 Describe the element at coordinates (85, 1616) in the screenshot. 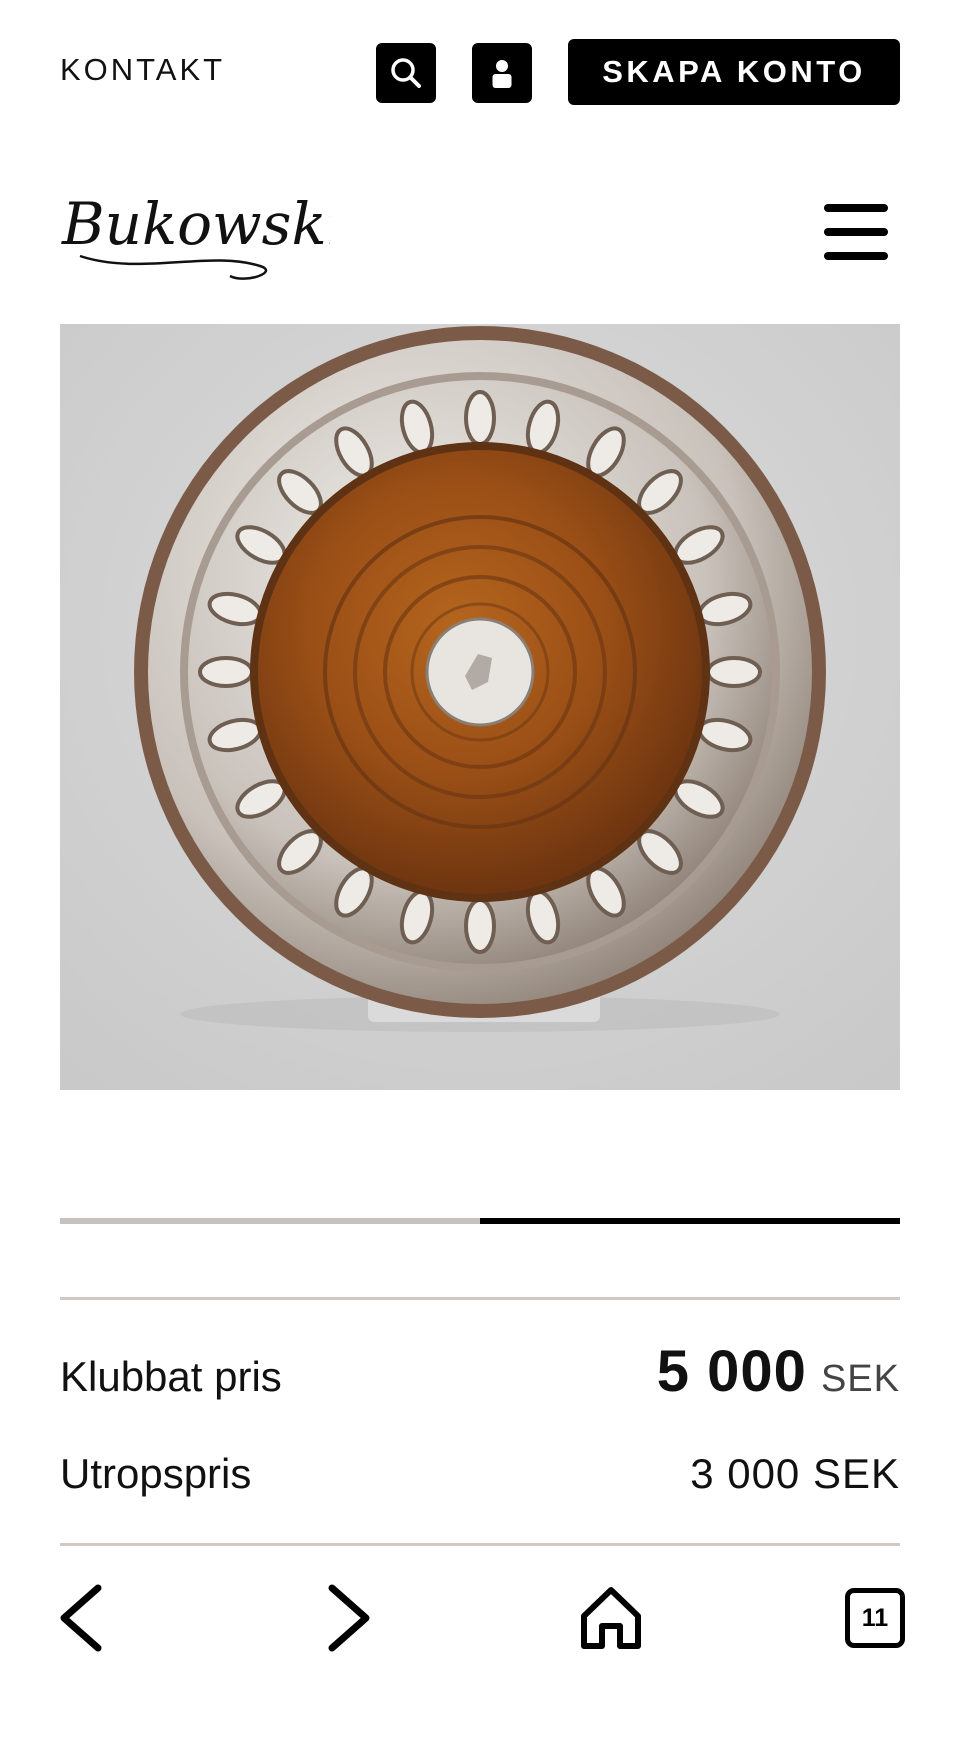

I see `back-arrow-icon` at that location.